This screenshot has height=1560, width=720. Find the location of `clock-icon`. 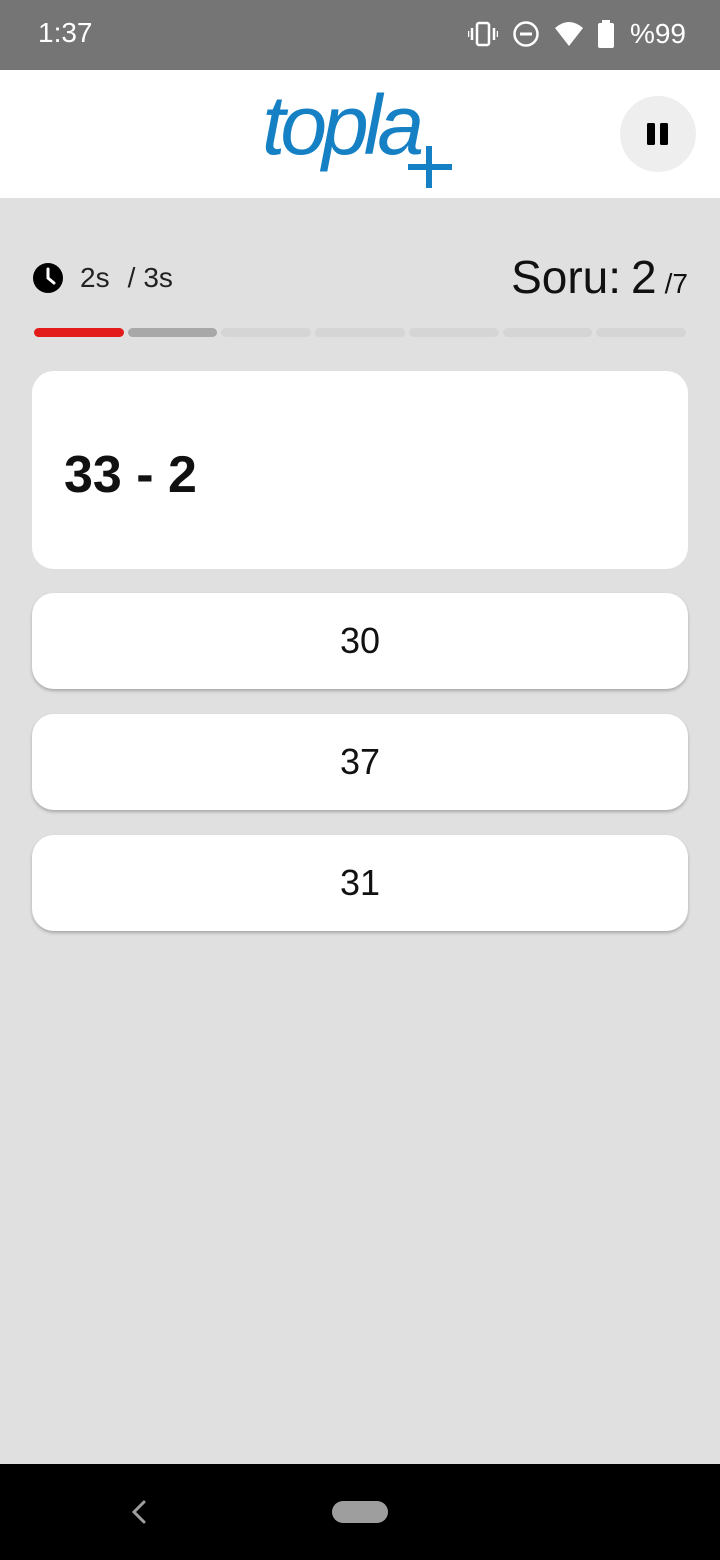

clock-icon is located at coordinates (48, 278).